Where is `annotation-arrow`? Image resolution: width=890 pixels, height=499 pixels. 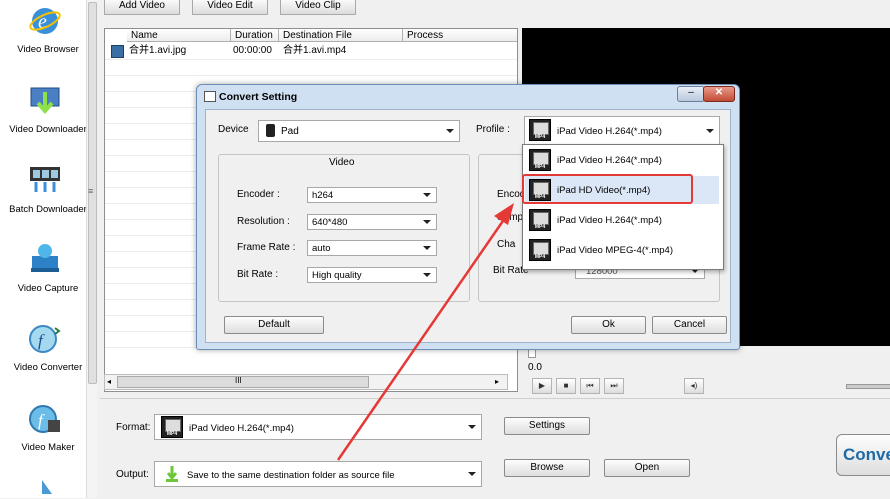
annotation-arrow is located at coordinates (425, 332).